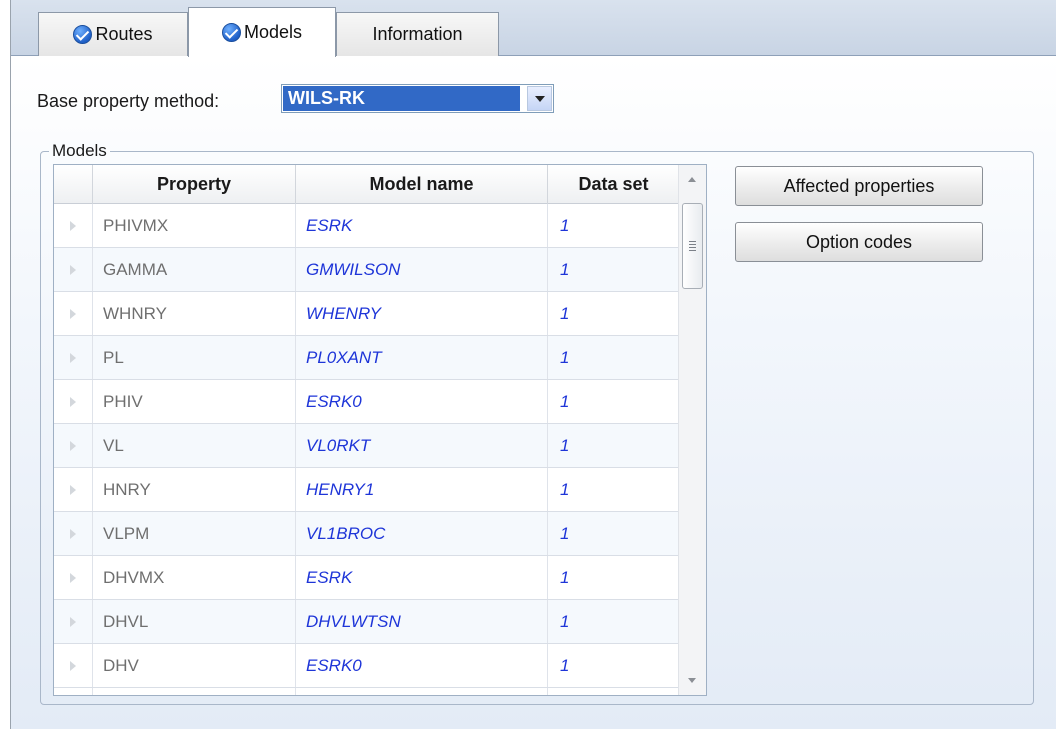 This screenshot has width=1056, height=729. I want to click on column-header-model-name: Model name, so click(422, 184).